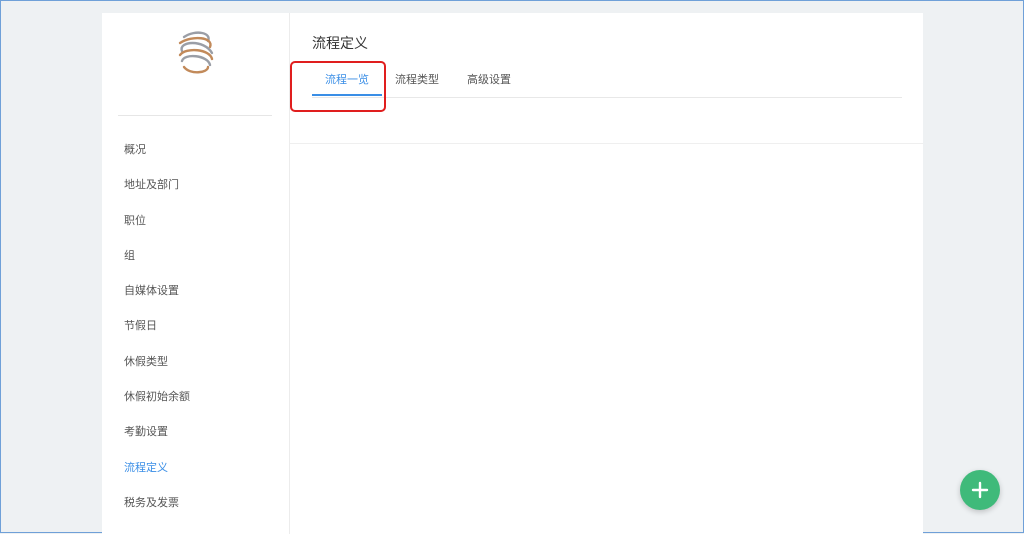 This screenshot has width=1024, height=534. Describe the element at coordinates (196, 52) in the screenshot. I see `swirl-logo` at that location.